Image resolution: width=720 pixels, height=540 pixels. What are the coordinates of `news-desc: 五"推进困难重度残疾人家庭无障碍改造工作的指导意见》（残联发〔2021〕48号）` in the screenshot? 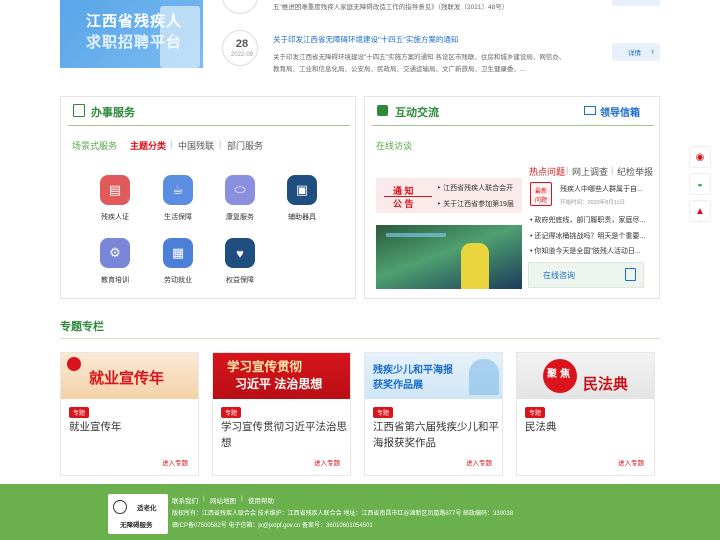 It's located at (391, 7).